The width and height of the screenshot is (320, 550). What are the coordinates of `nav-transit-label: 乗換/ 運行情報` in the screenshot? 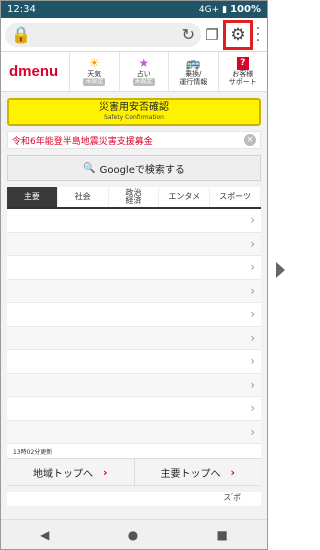 It's located at (193, 78).